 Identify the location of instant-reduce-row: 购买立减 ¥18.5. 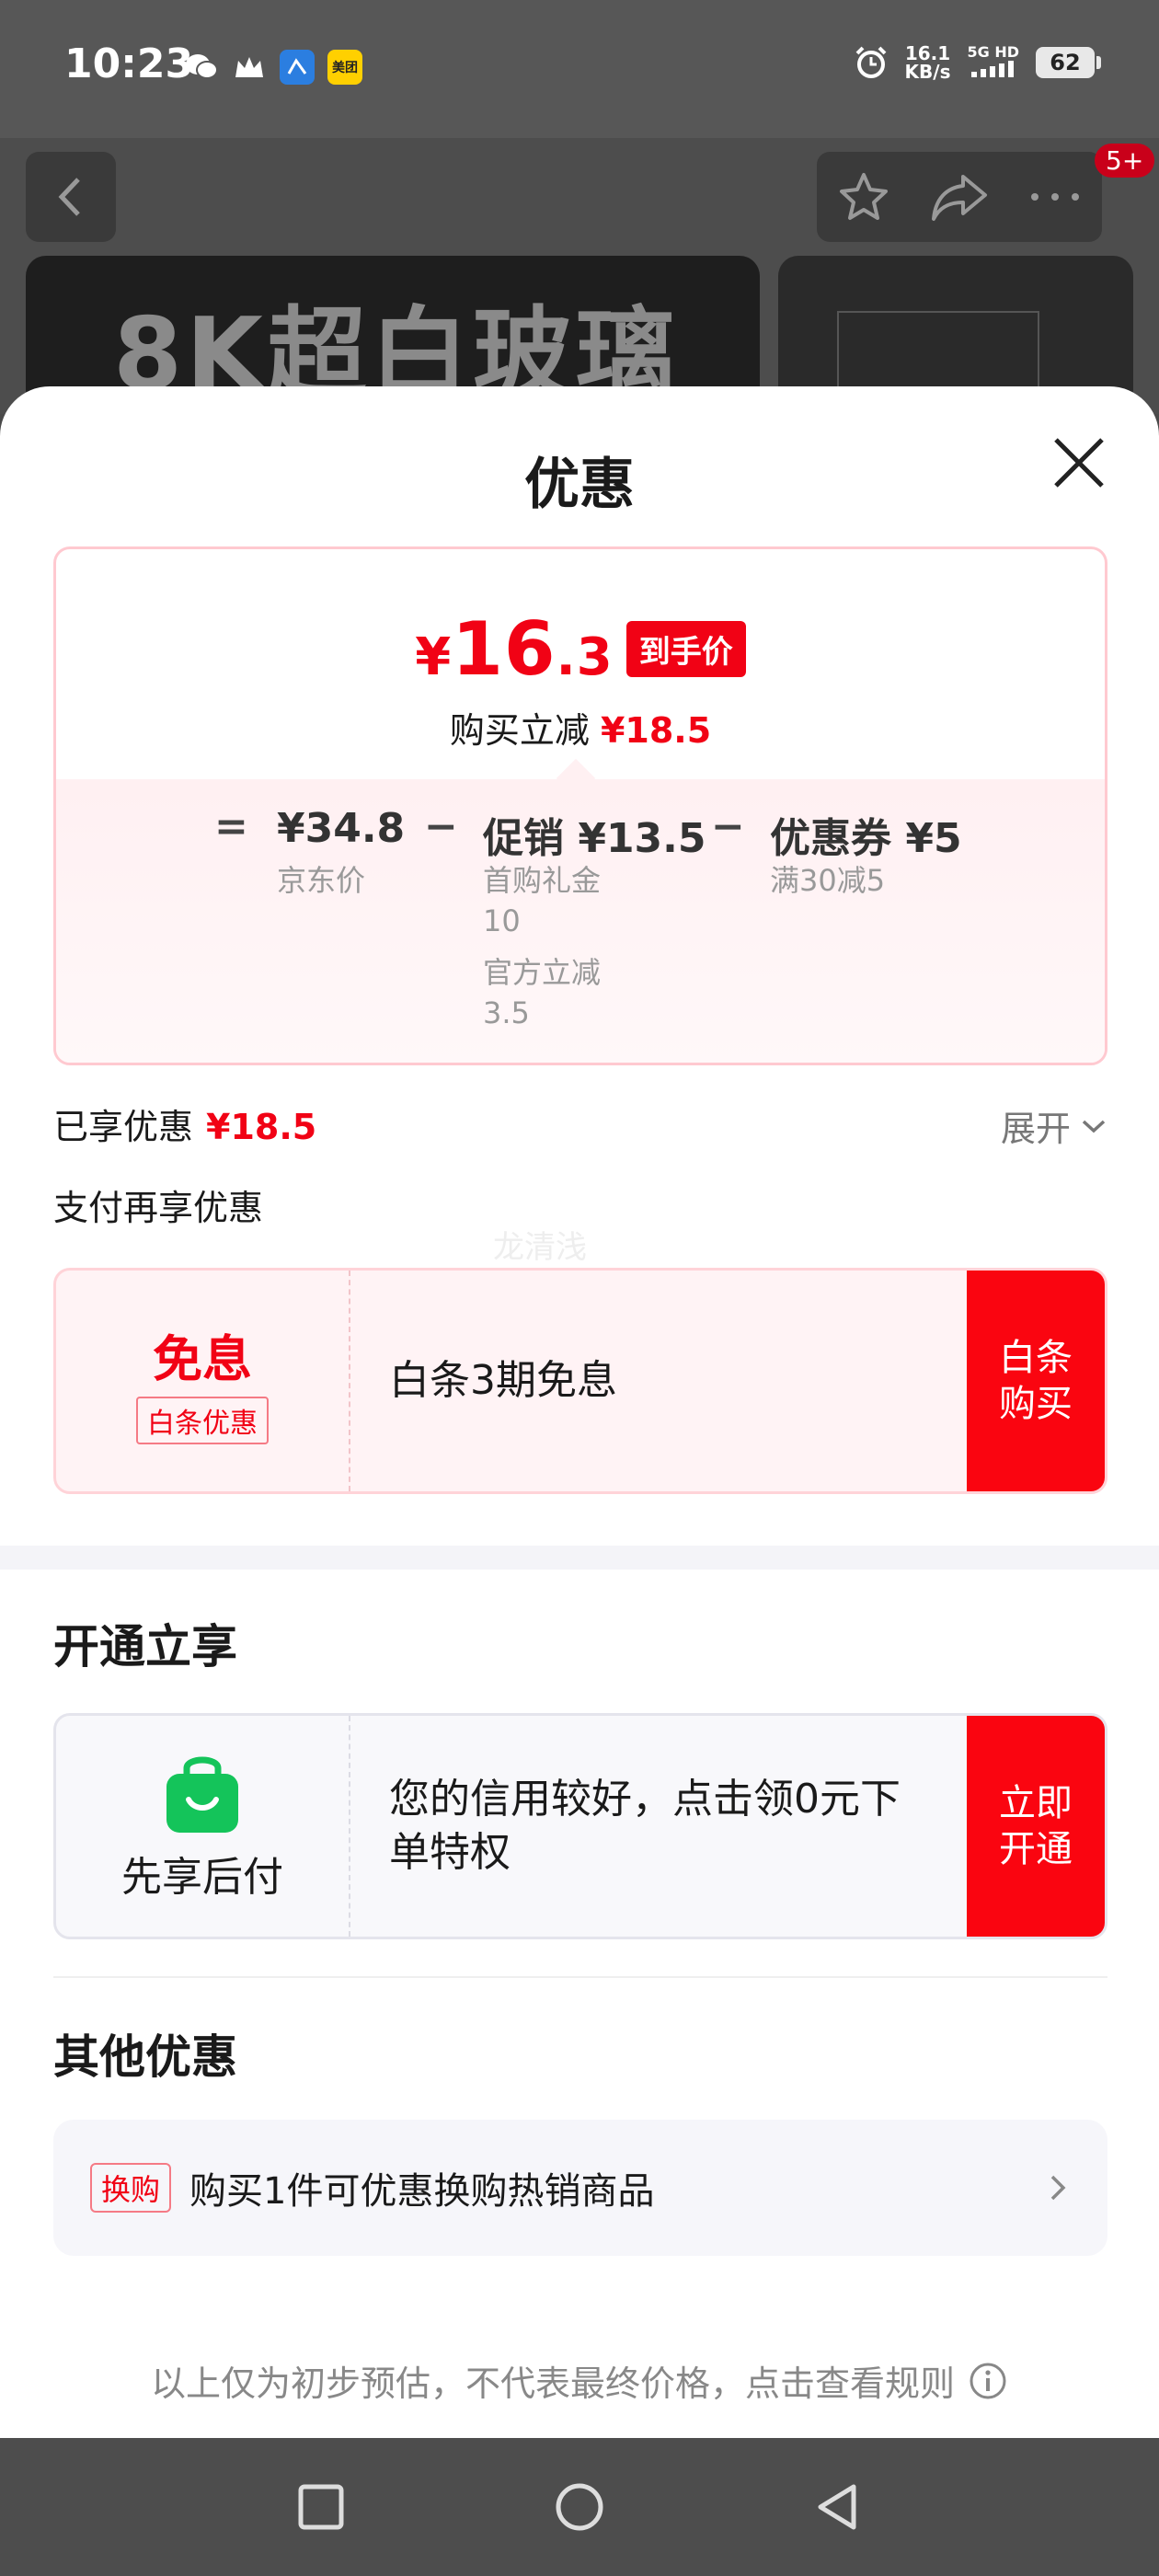
(580, 730).